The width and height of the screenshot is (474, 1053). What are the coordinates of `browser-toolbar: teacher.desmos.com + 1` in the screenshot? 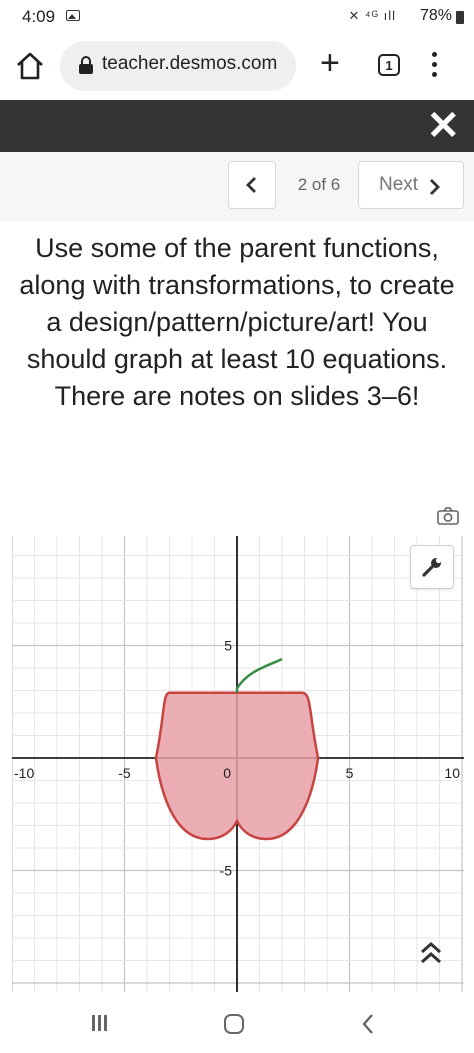 It's located at (237, 65).